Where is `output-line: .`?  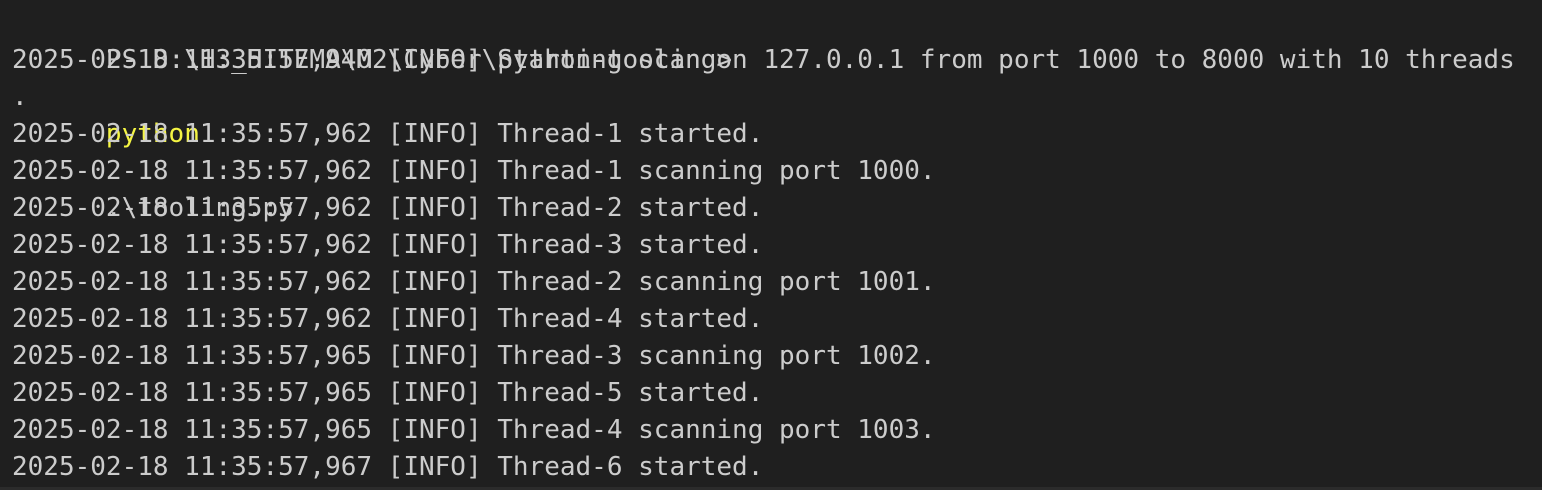 output-line: . is located at coordinates (20, 97).